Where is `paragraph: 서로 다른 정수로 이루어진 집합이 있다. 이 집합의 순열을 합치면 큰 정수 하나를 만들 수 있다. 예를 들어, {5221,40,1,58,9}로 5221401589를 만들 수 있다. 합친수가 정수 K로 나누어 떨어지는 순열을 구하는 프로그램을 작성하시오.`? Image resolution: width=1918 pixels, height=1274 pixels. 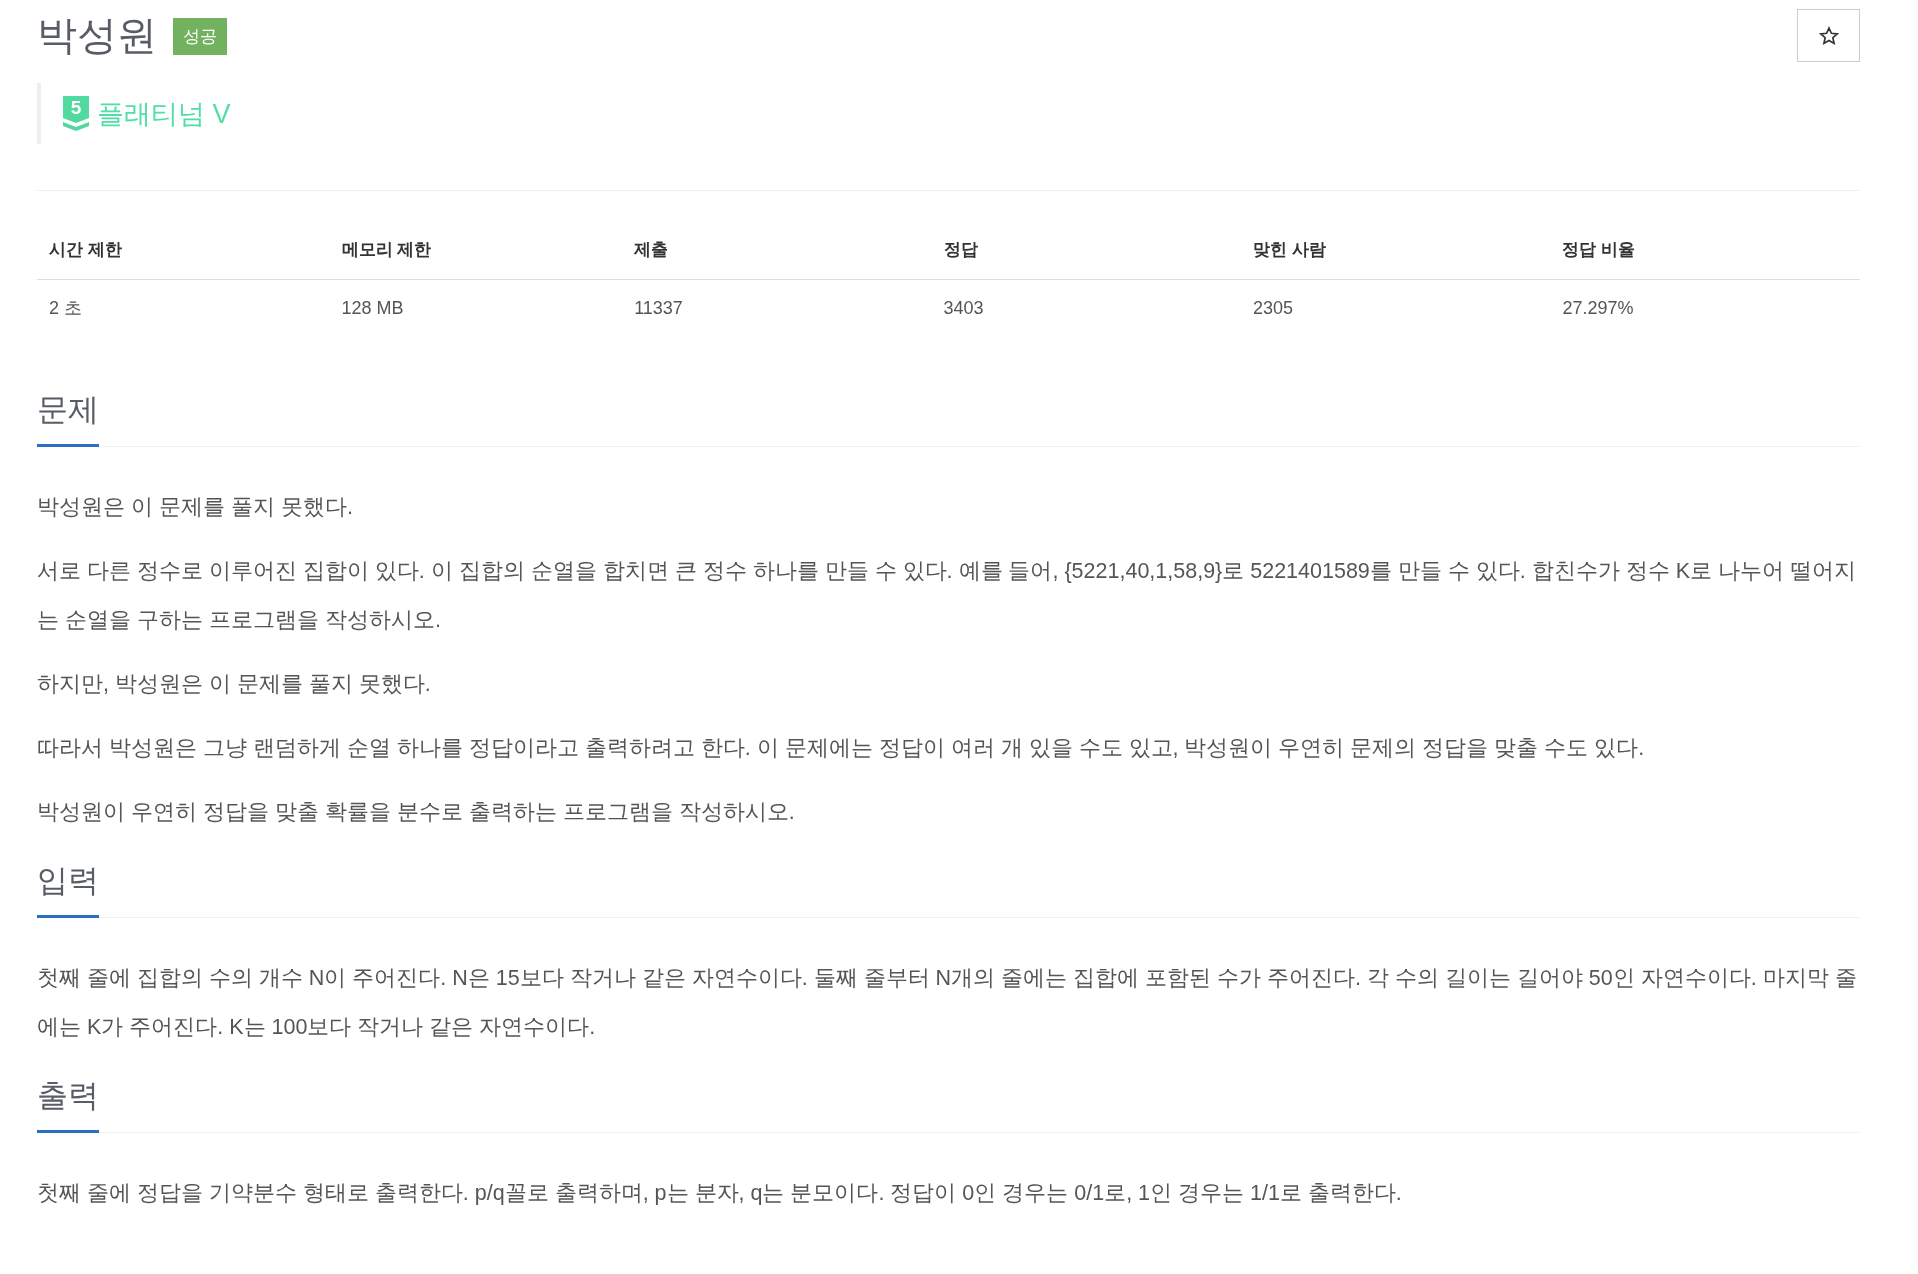 paragraph: 서로 다른 정수로 이루어진 집합이 있다. 이 집합의 순열을 합치면 큰 정수 하나를 만들 수 있다. 예를 들어, {5221,40,1,58,9}로 5221401589를 만들 수 있다. 합친수가 정수 K로 나누어 떨어지는 순열을 구하는 프로그램을 작성하시오. is located at coordinates (947, 596).